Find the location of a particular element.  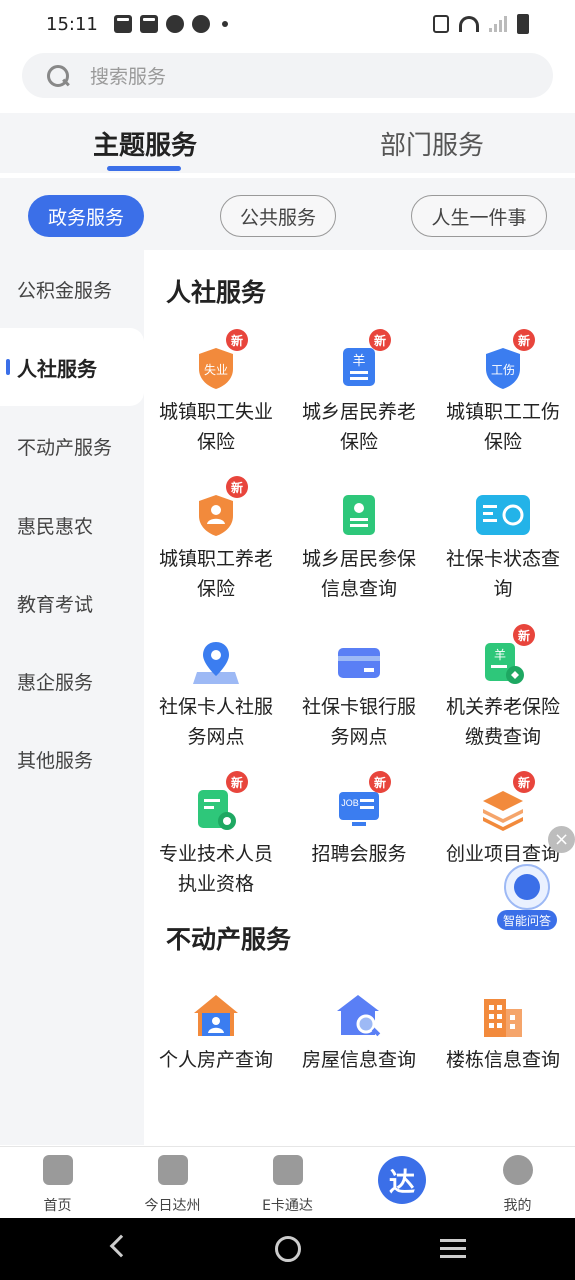

service-label: 个人房产查询 is located at coordinates (215, 1060).